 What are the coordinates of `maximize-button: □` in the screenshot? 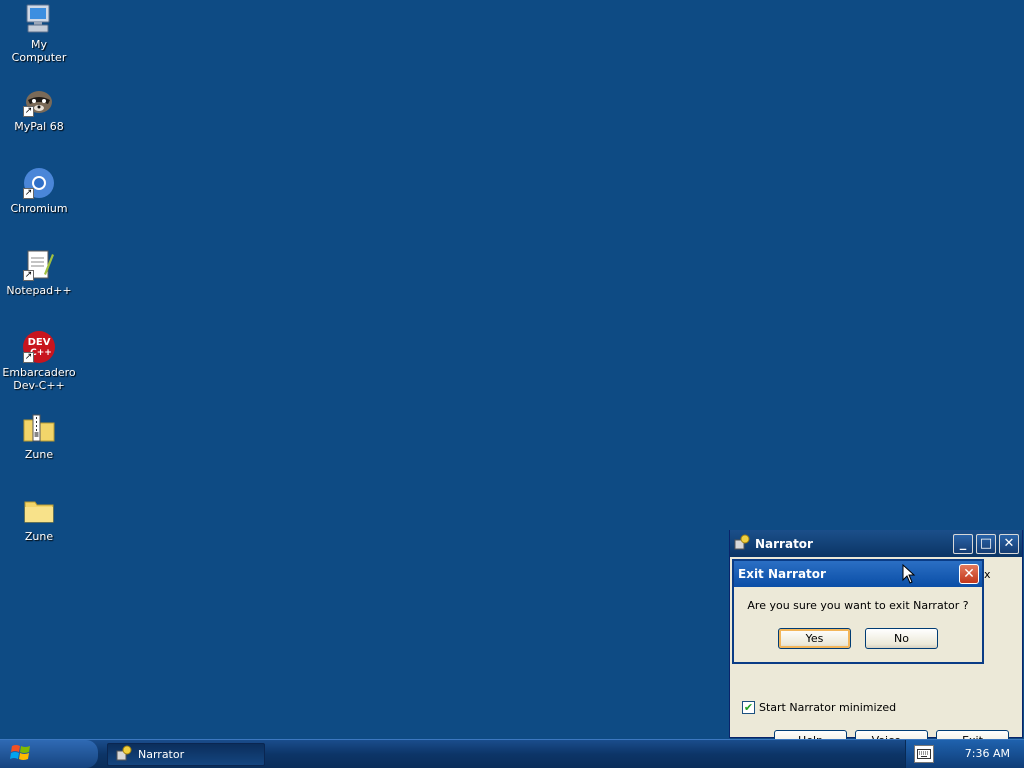 It's located at (986, 543).